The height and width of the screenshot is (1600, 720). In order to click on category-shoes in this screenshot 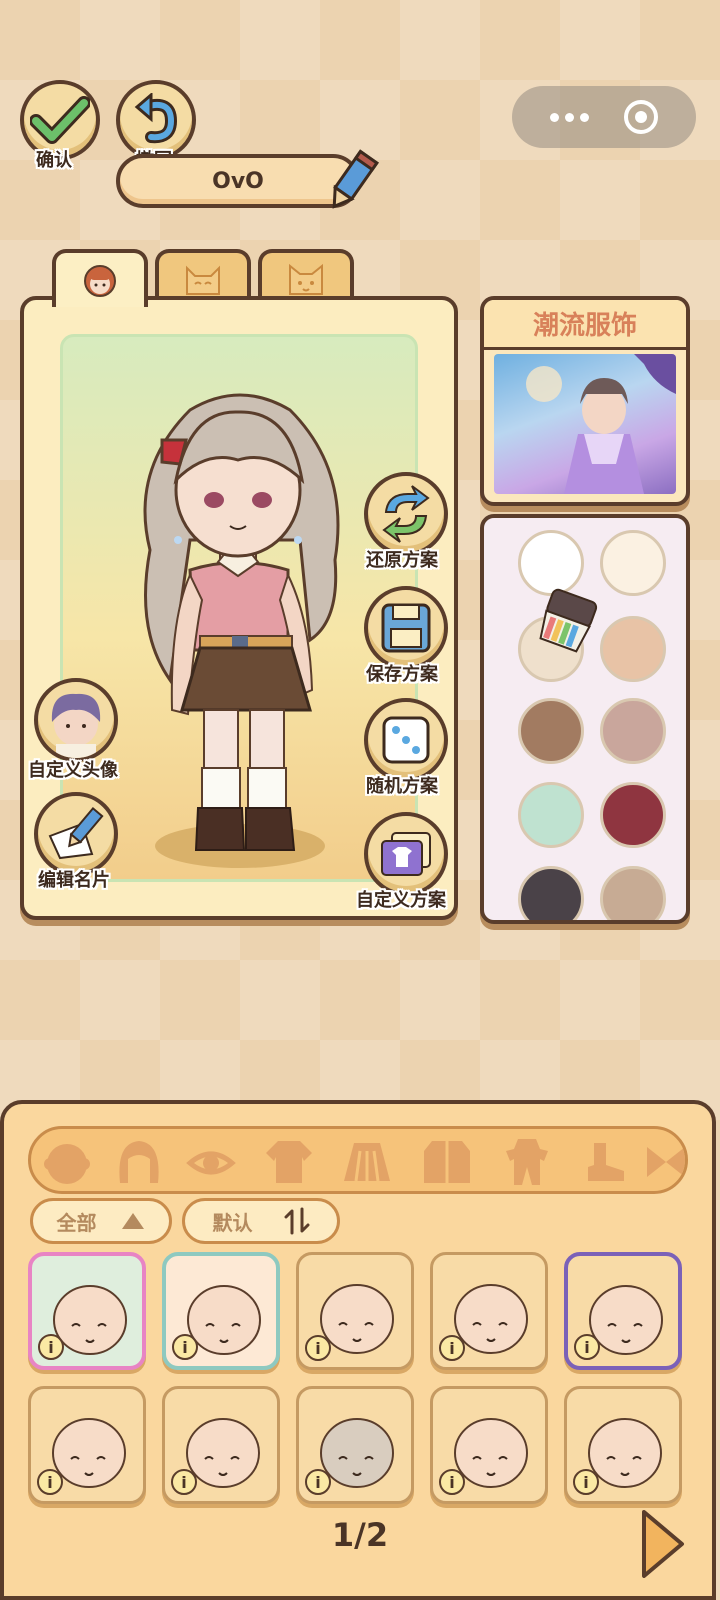, I will do `click(605, 1162)`.